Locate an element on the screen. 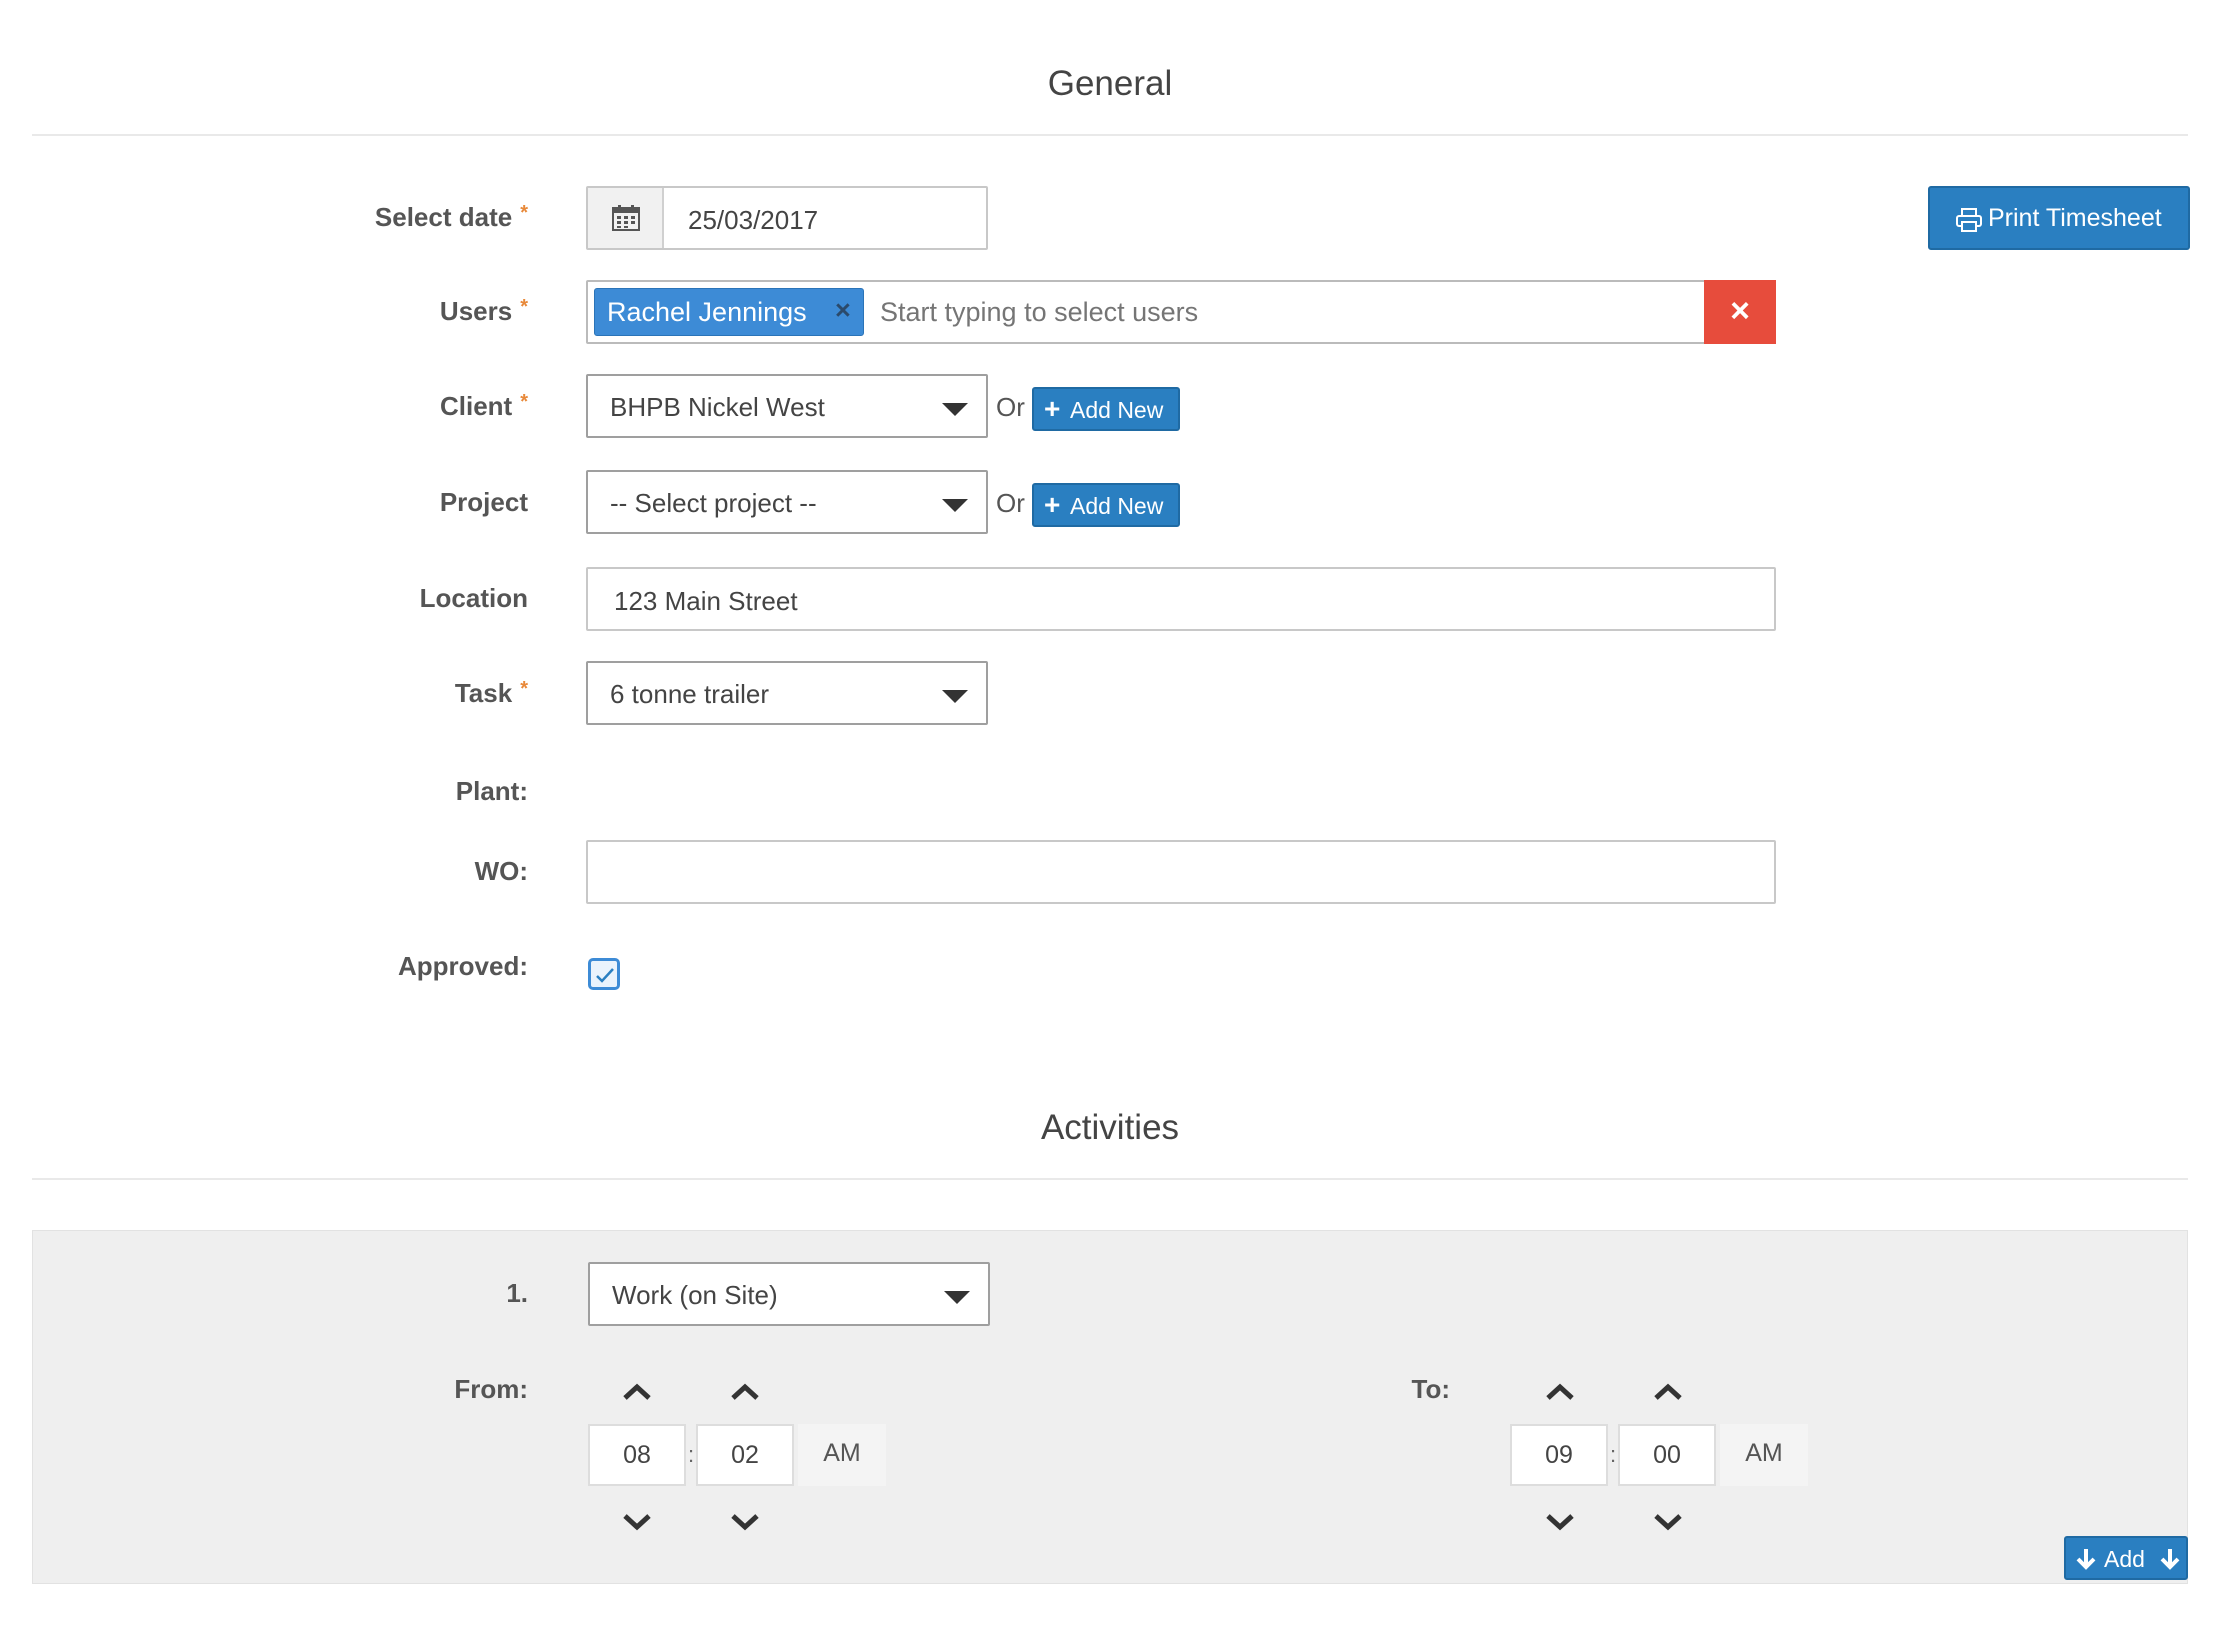  client-select: BHPB Nickel West is located at coordinates (787, 406).